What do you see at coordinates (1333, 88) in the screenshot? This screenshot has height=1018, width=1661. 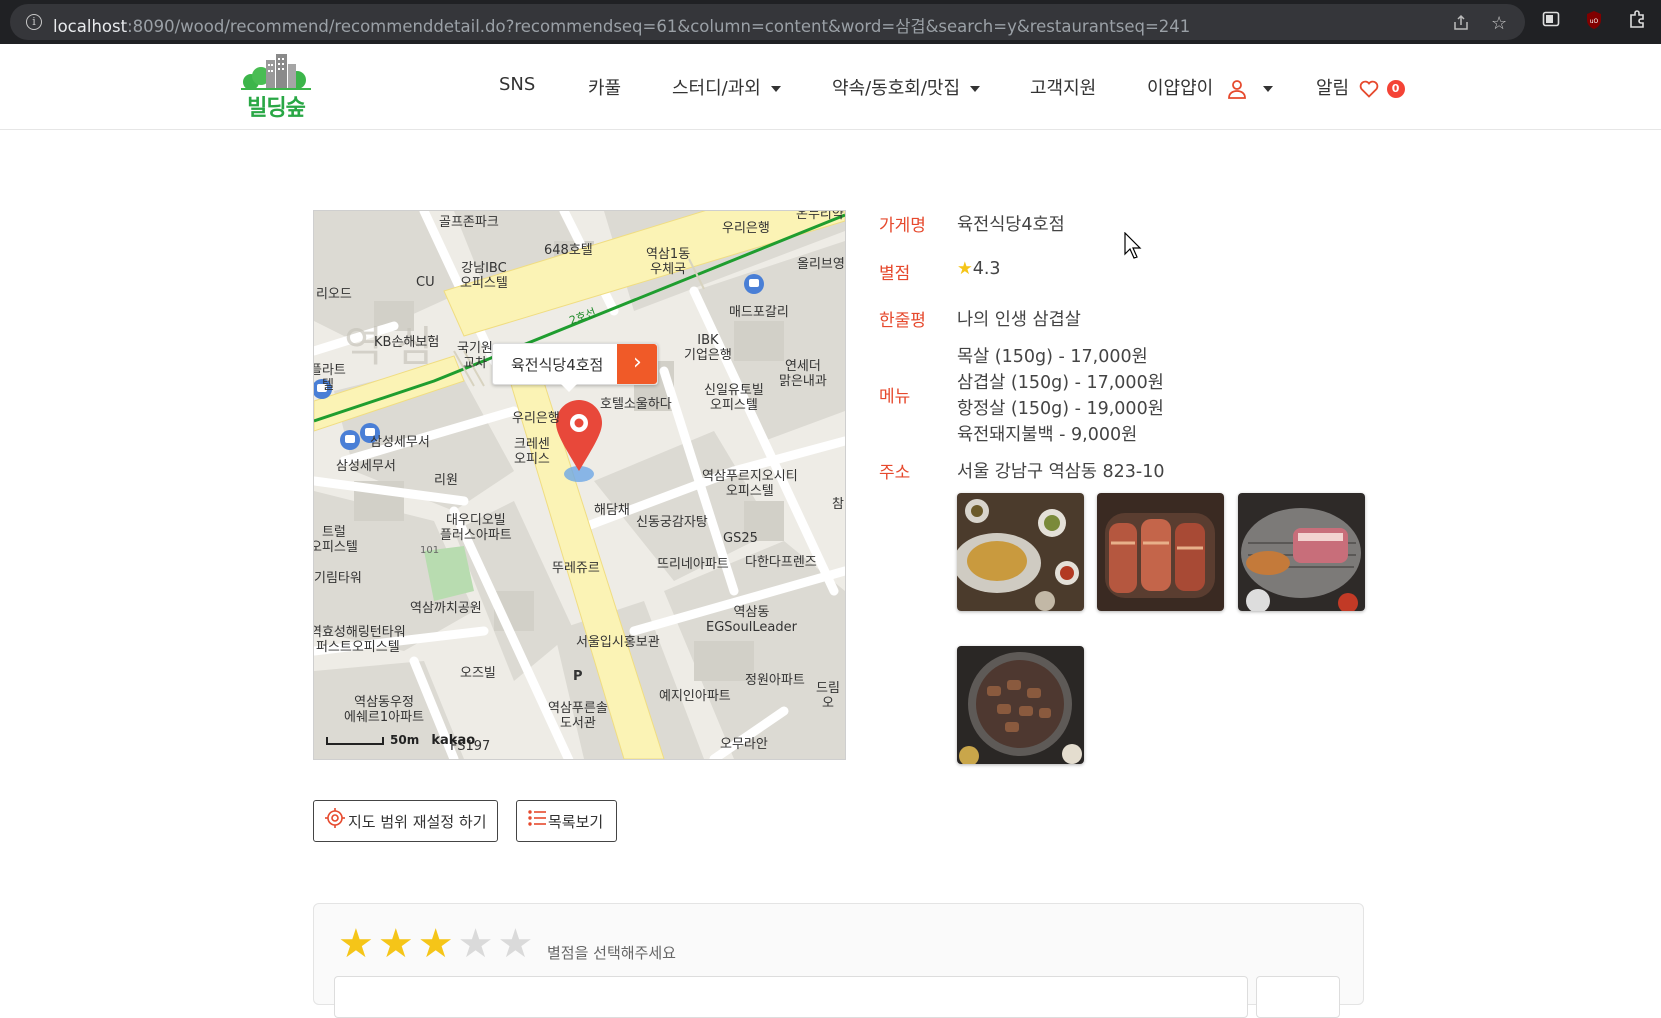 I see `alarm-label: 알림` at bounding box center [1333, 88].